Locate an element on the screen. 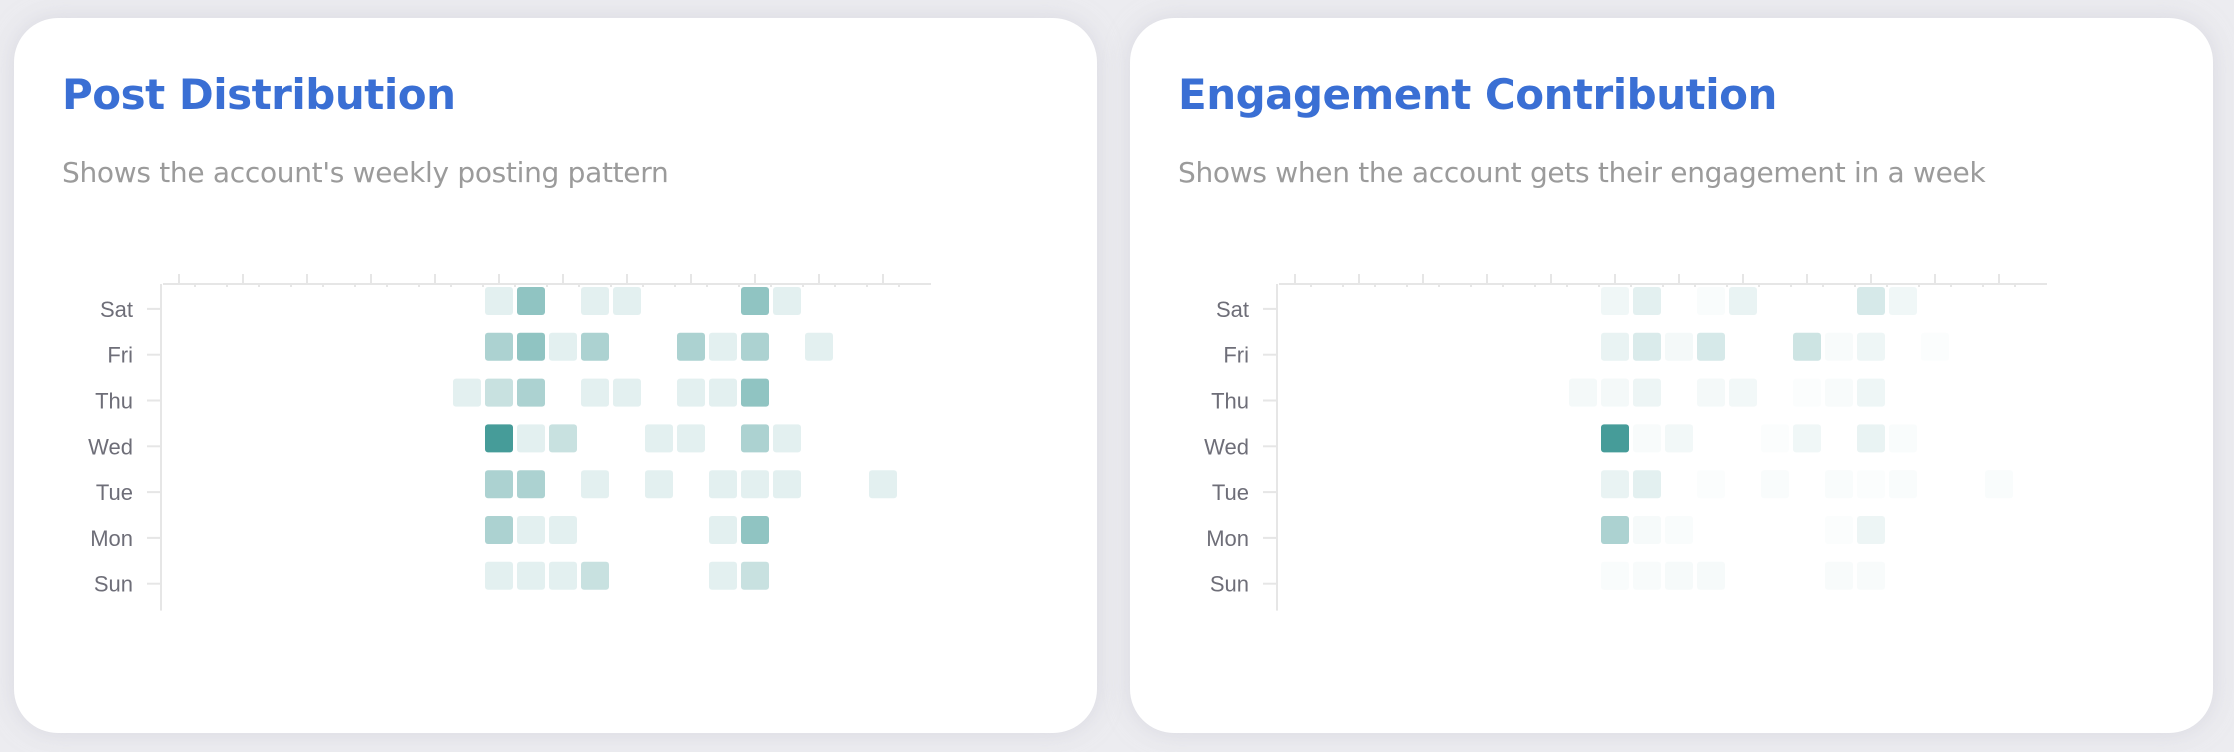  day-label-thu: Thu is located at coordinates (1230, 401).